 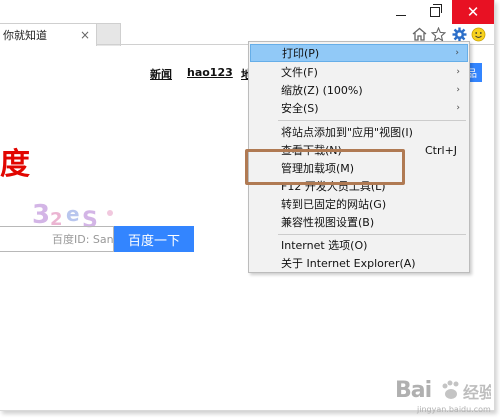 I want to click on paw-icon: 经验, so click(x=466, y=391).